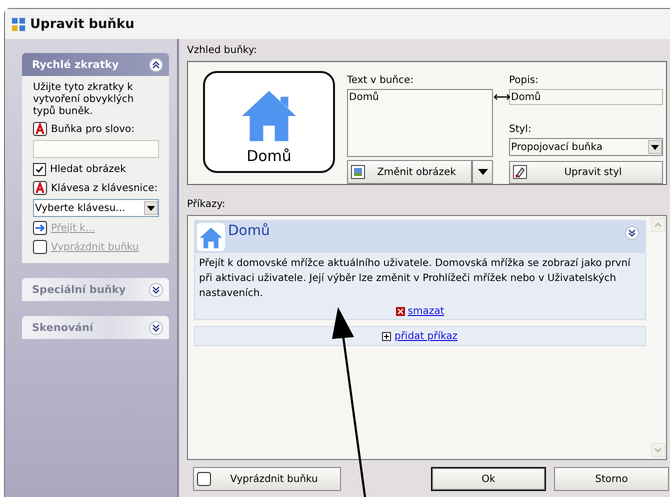 The image size is (670, 497). Describe the element at coordinates (415, 279) in the screenshot. I see `command-description: Přejít k domovské mřížce aktuálního uživatele. Domovská mřížka se zobrazí jako první při aktivaci uživatele. Její výběr lze změnit v Prohlížeči mřížek nebo v Uživatelských nastaveních.` at that location.